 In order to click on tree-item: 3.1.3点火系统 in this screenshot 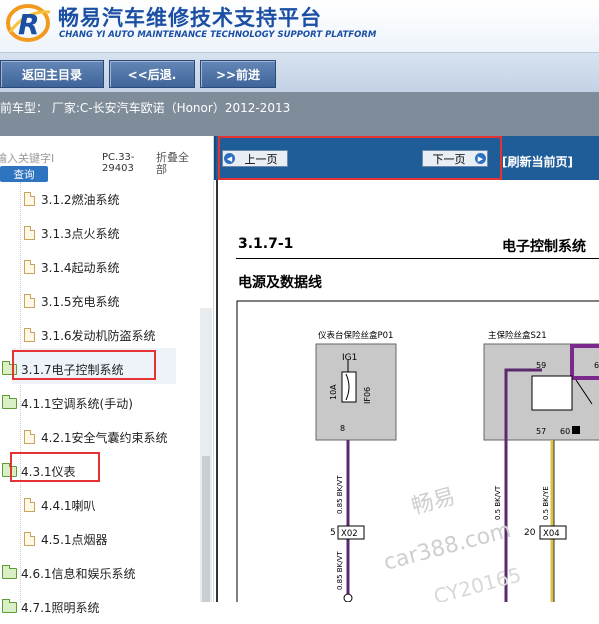, I will do `click(72, 233)`.